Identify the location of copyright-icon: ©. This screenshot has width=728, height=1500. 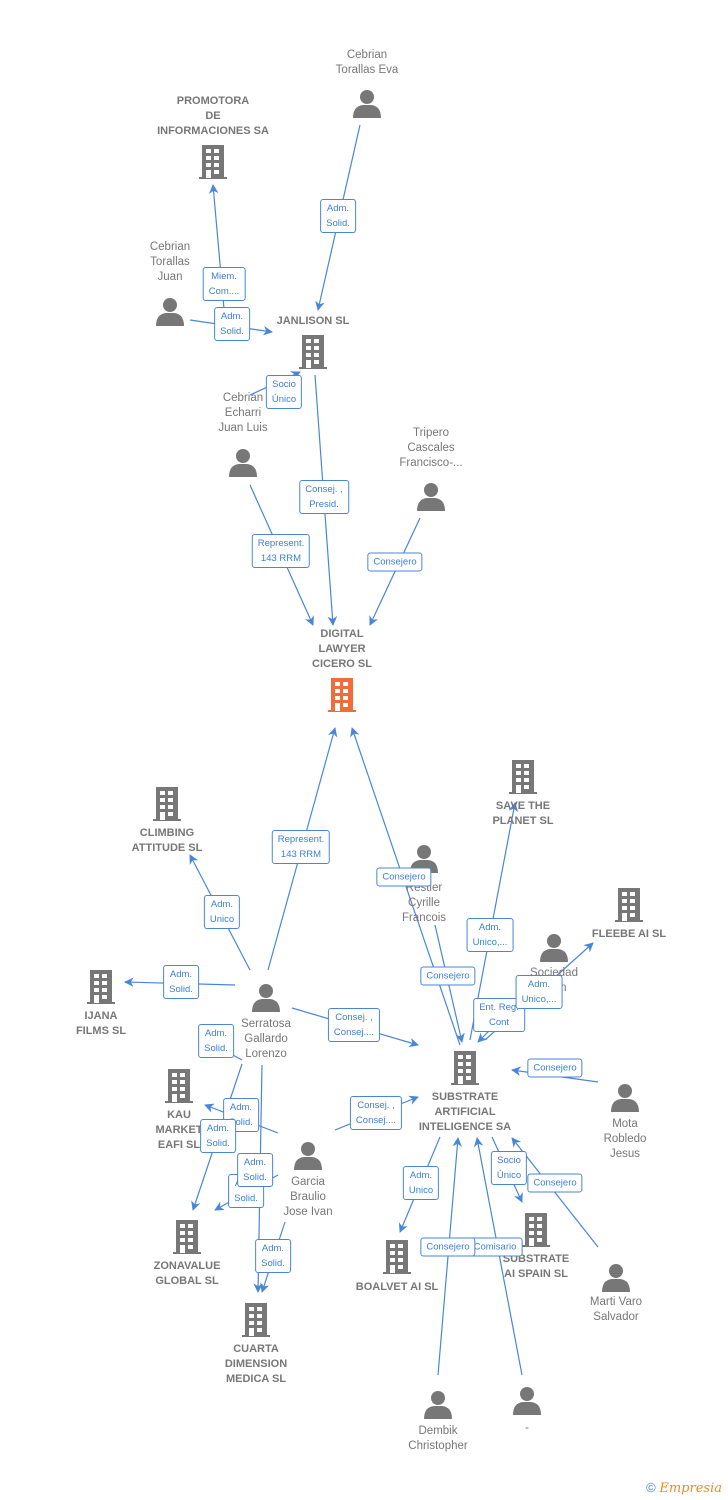
(651, 1487).